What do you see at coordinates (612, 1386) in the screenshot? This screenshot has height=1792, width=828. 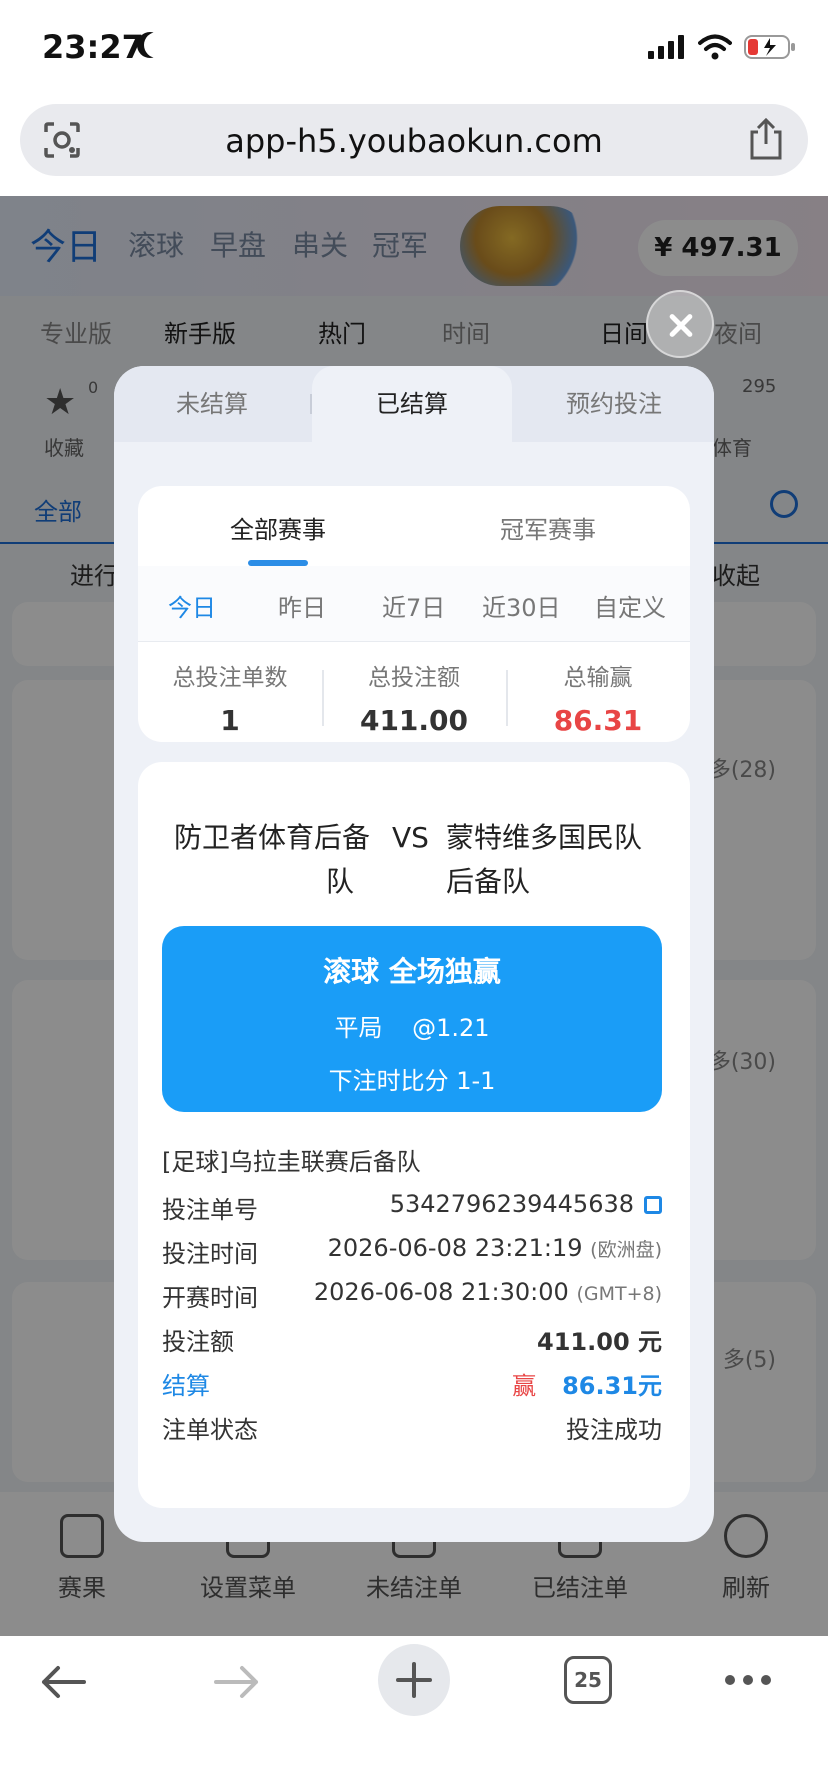 I see `settle-amount: 86.31元` at bounding box center [612, 1386].